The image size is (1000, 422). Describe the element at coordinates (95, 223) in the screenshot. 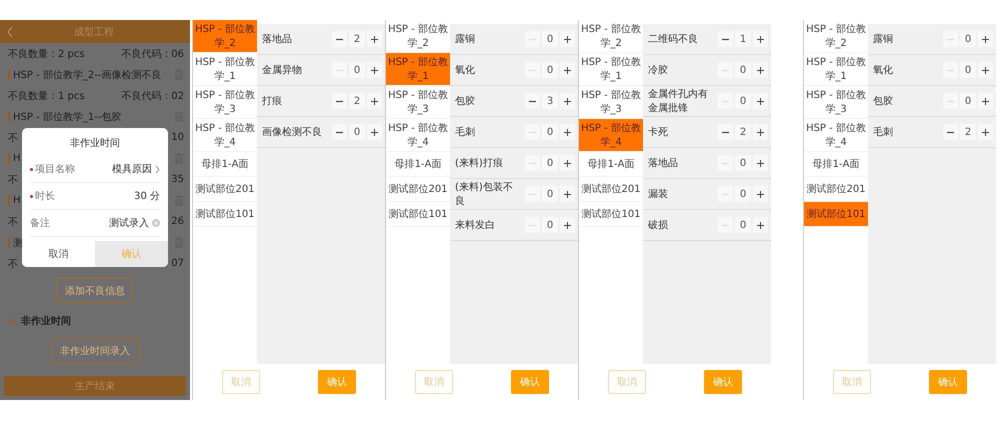

I see `form-field: 备注 测试录入` at that location.